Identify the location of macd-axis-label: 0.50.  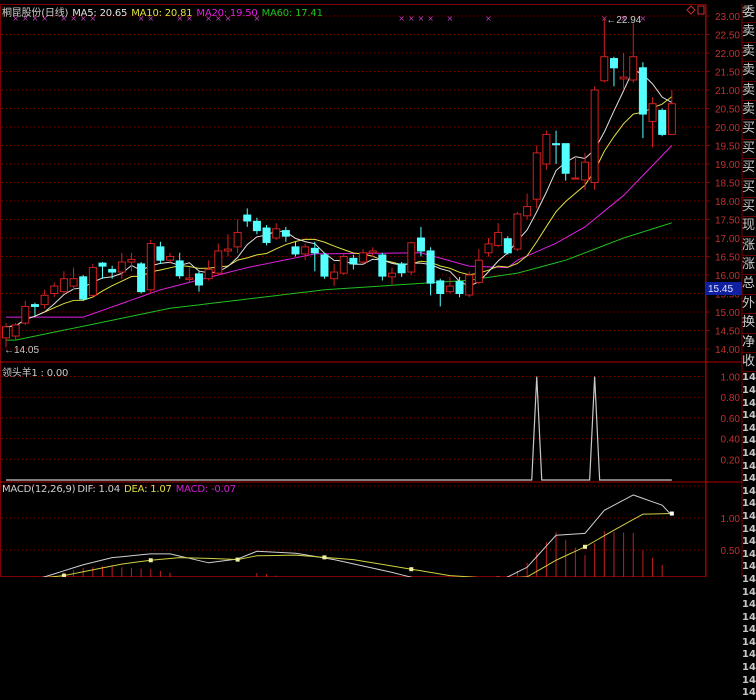
(731, 551).